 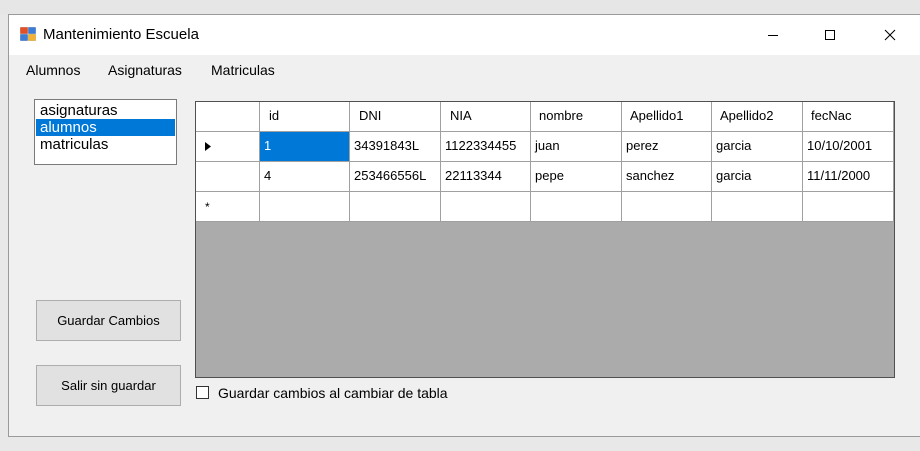 I want to click on table-cell: 22113344, so click(x=486, y=177).